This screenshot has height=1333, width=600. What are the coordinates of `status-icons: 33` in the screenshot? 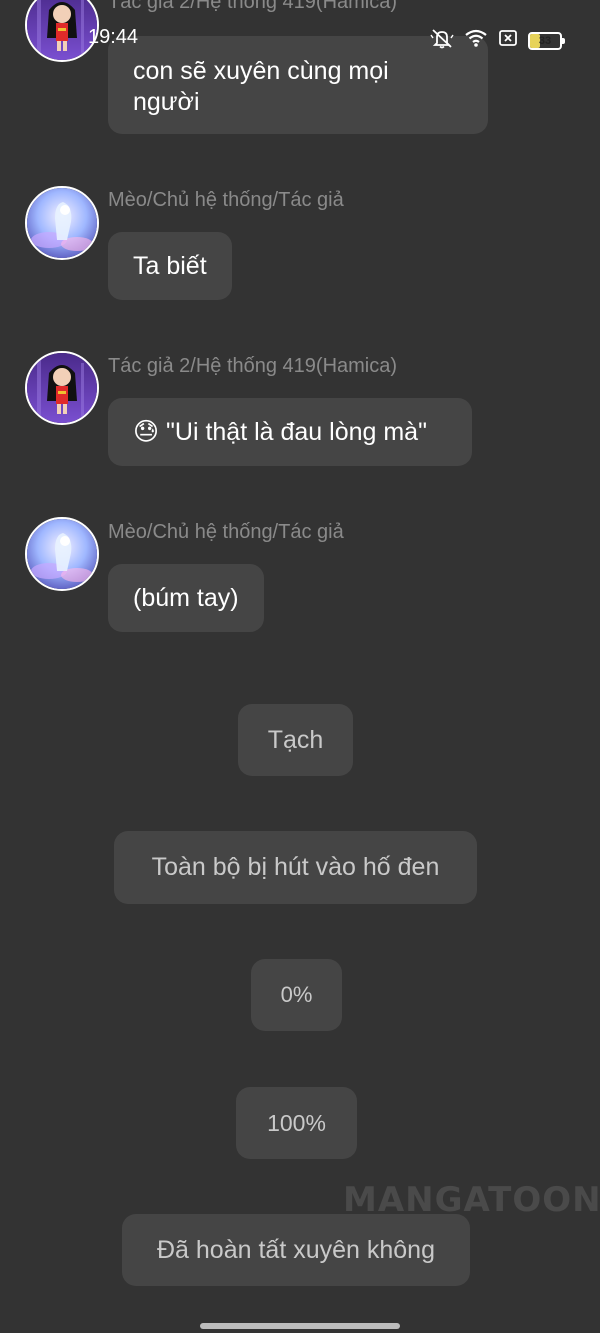 It's located at (497, 40).